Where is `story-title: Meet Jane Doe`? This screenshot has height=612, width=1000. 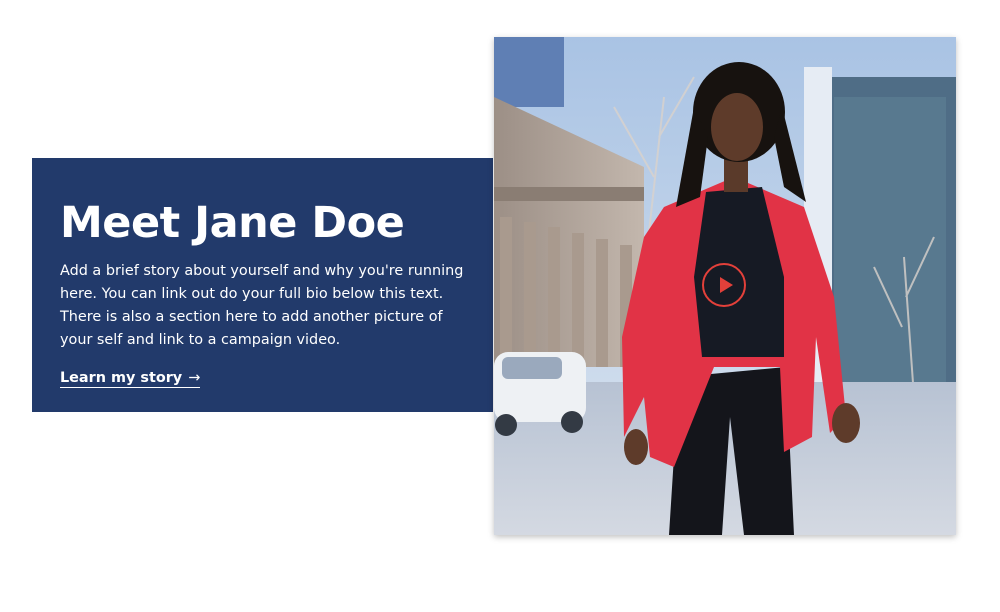
story-title: Meet Jane Doe is located at coordinates (232, 223).